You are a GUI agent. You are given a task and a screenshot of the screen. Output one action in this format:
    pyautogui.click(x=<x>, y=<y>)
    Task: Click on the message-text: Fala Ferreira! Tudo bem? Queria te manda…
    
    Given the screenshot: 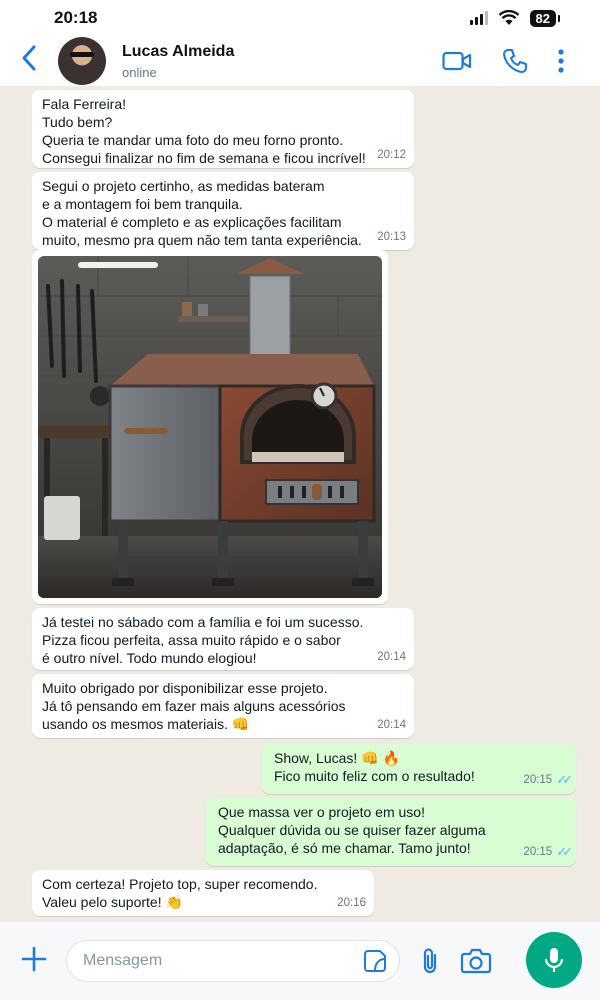 What is the action you would take?
    pyautogui.click(x=204, y=131)
    